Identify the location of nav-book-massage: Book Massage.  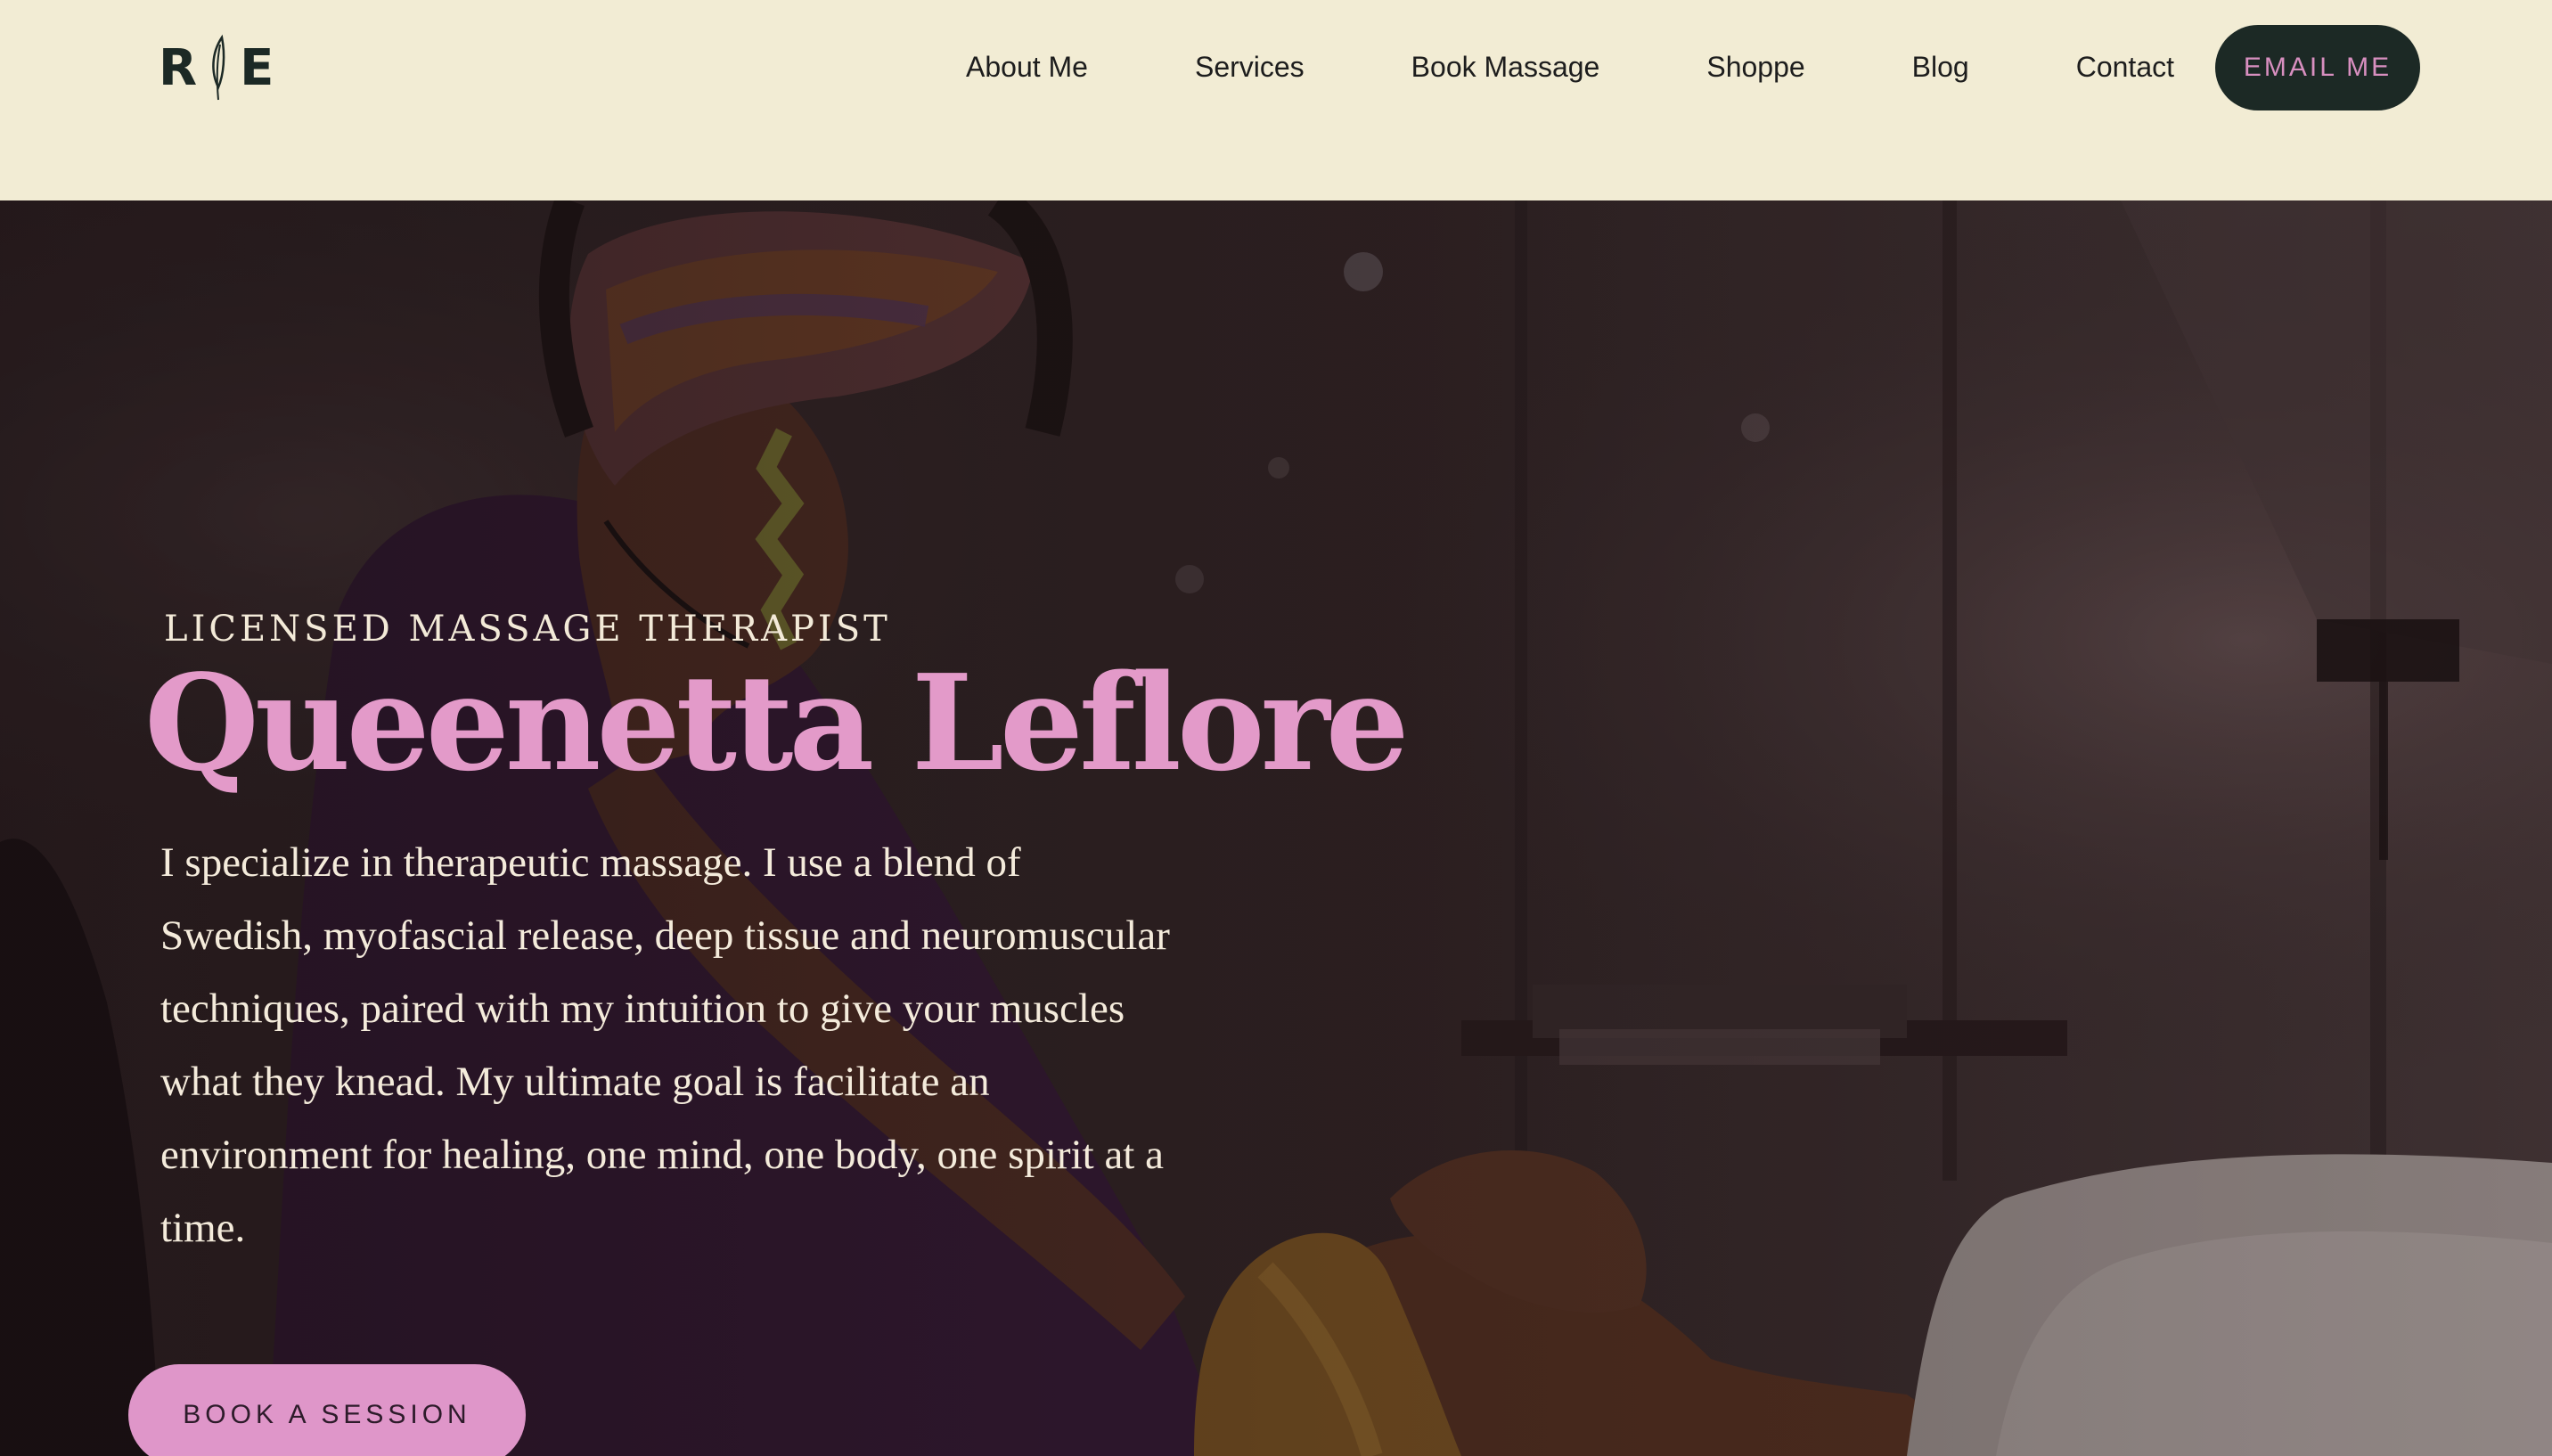
(1505, 67).